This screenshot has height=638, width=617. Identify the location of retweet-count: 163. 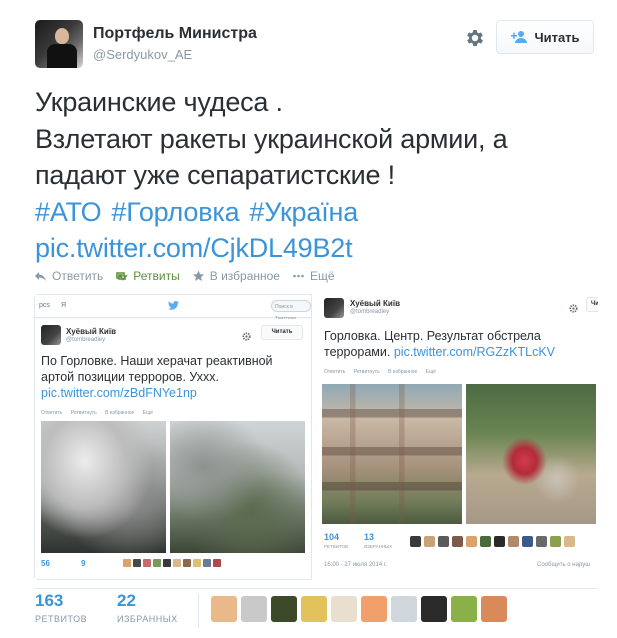
(49, 601).